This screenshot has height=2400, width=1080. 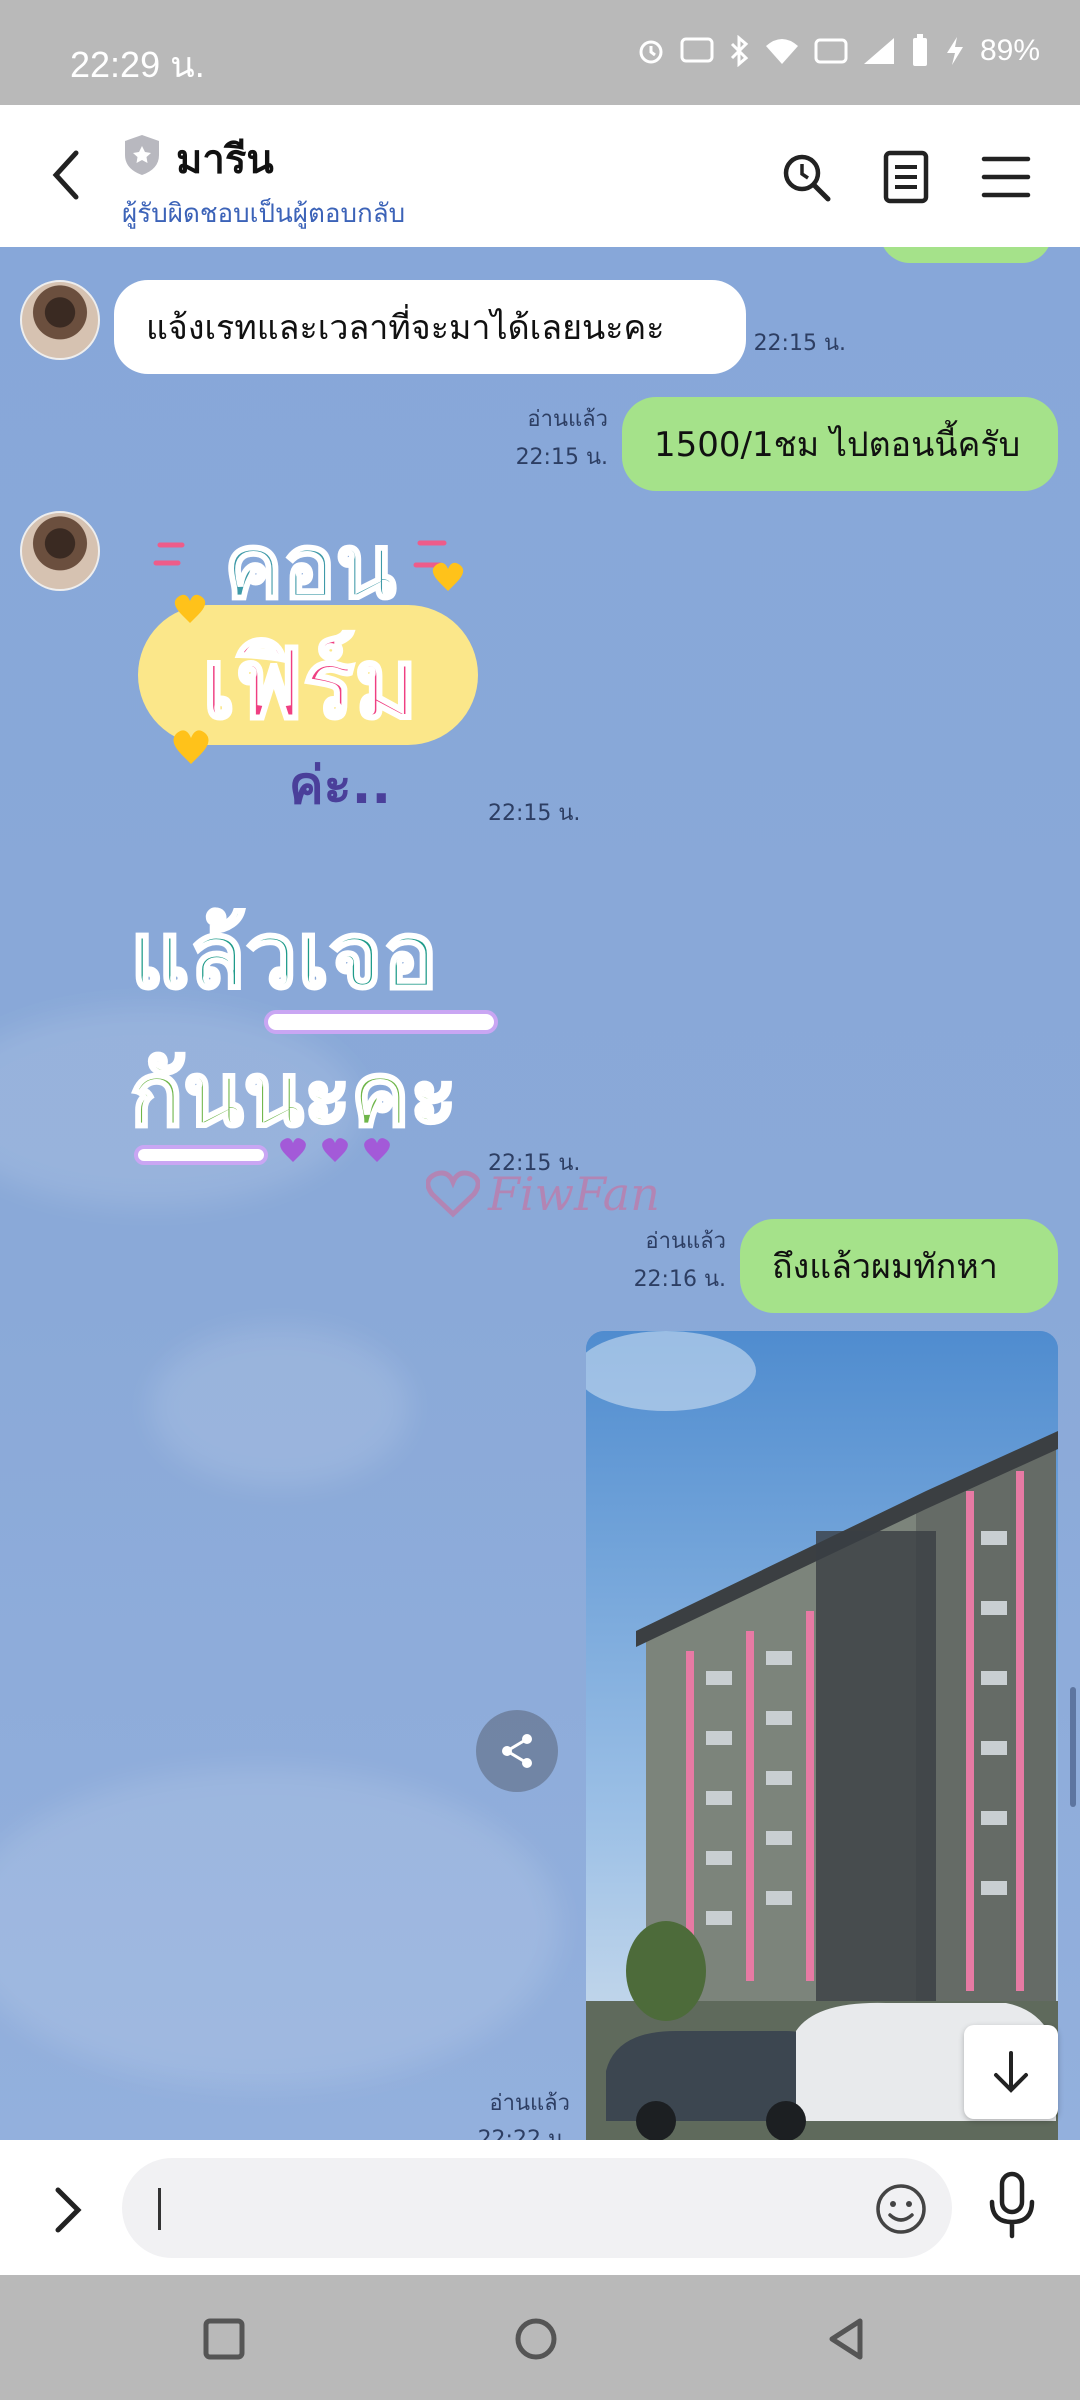 I want to click on volte-icon, so click(x=831, y=51).